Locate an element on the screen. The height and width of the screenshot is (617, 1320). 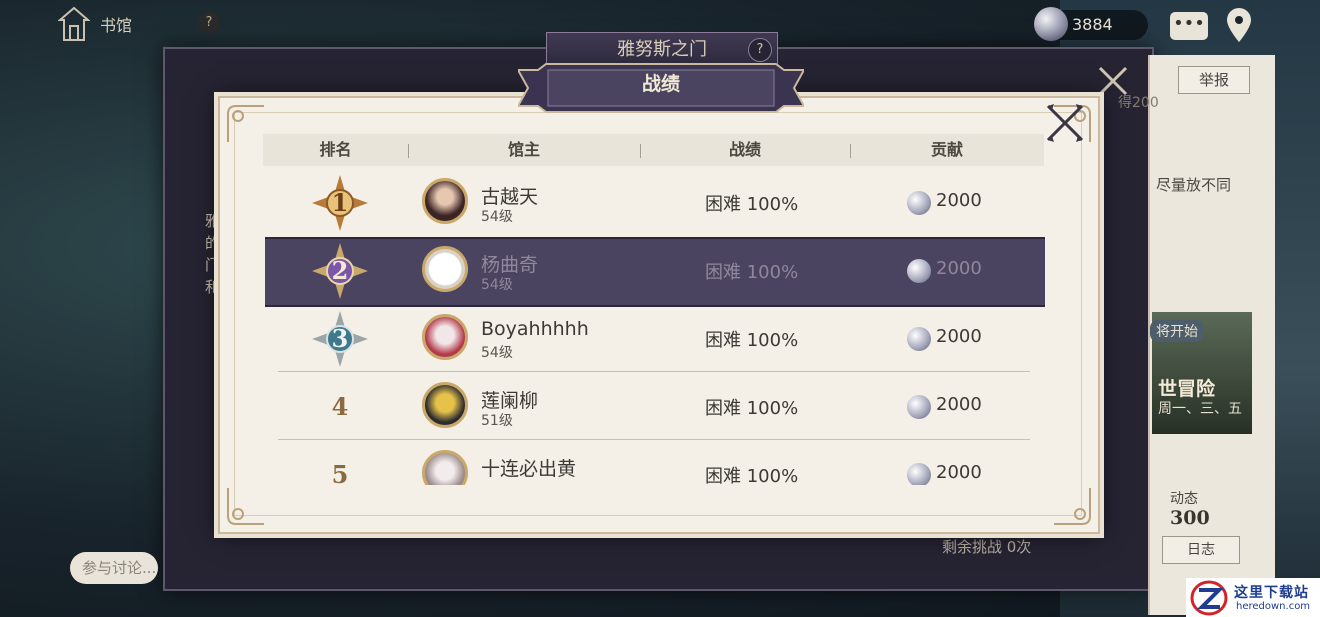
currency-display: 3884 is located at coordinates (1091, 24).